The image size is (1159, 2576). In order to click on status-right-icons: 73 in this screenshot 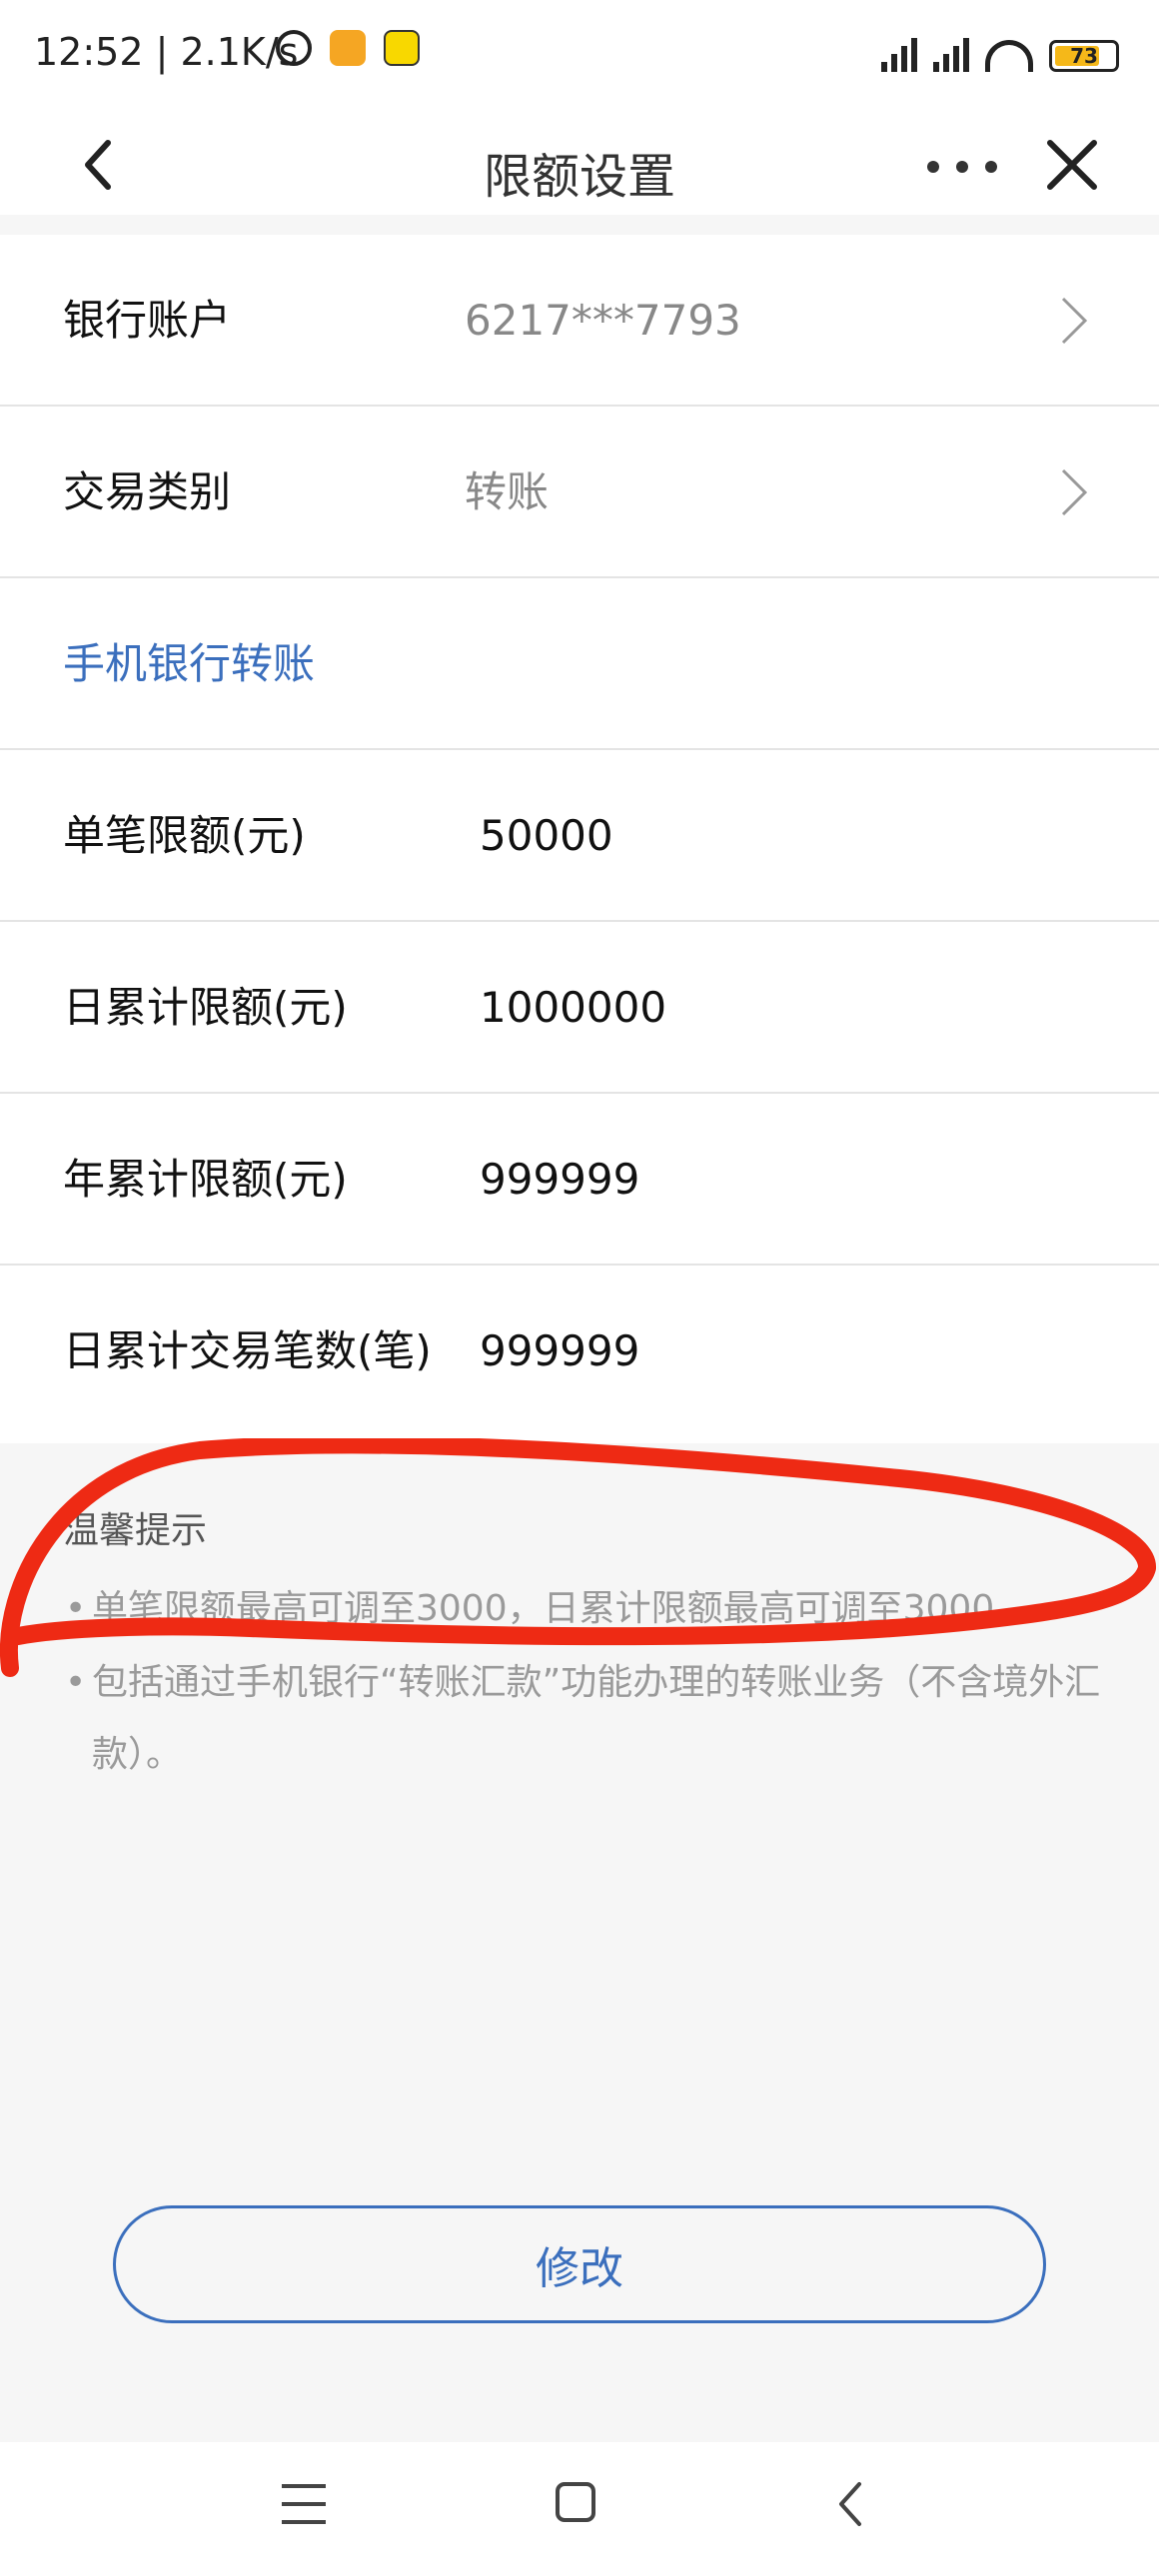, I will do `click(1000, 54)`.